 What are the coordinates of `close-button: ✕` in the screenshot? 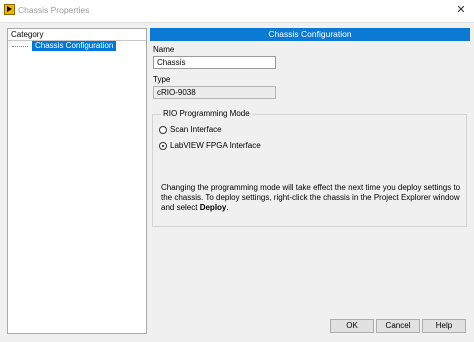 It's located at (461, 10).